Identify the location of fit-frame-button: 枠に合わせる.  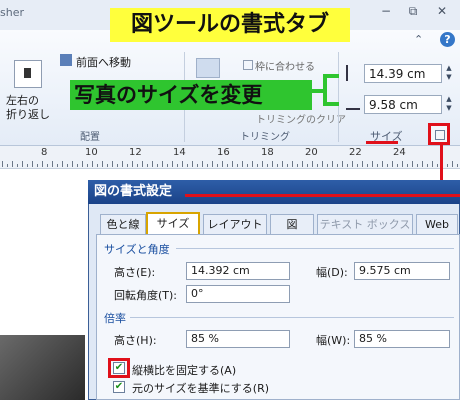
(285, 65).